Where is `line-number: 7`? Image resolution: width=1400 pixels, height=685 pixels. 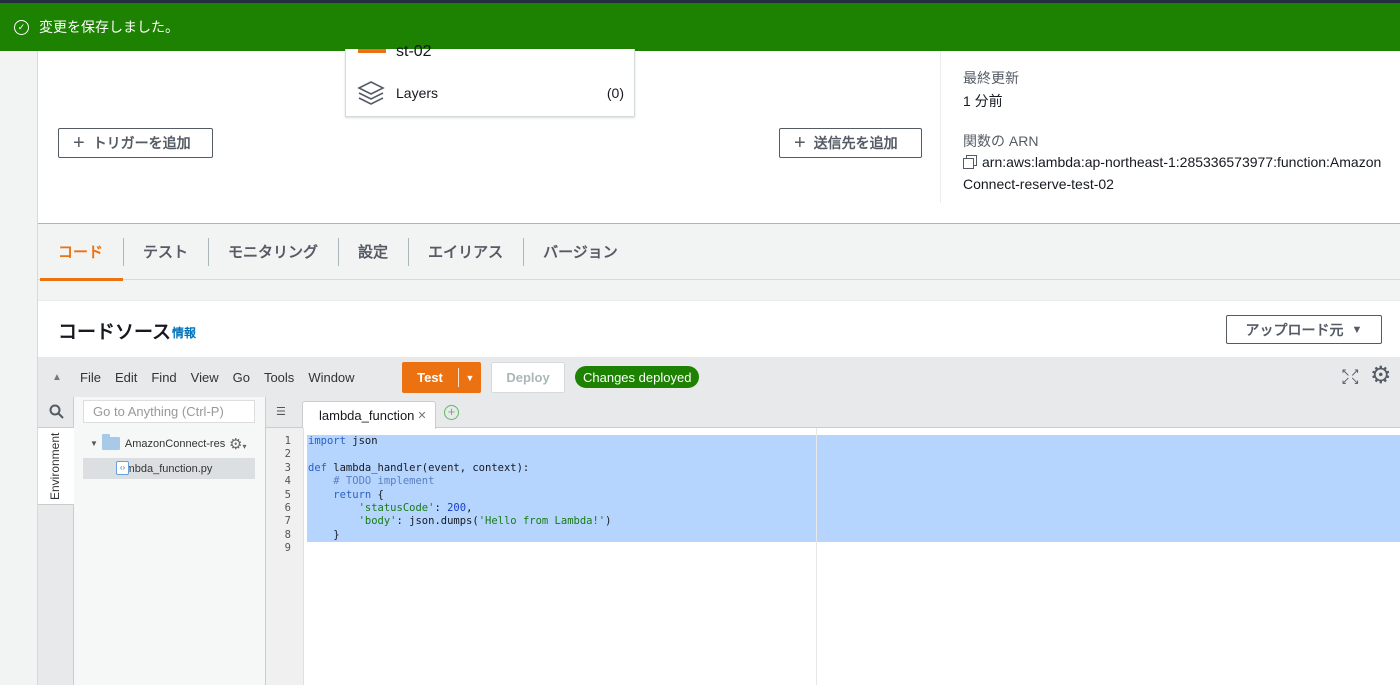 line-number: 7 is located at coordinates (287, 521).